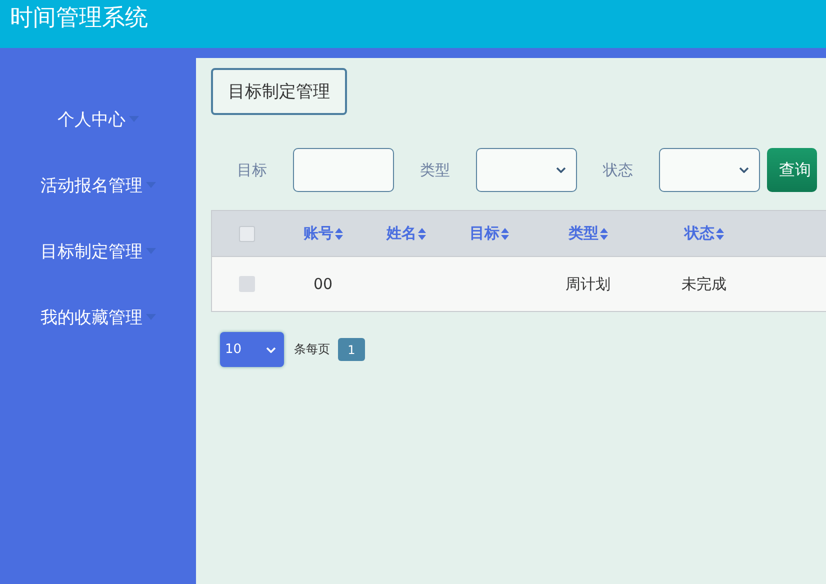 This screenshot has height=584, width=826. What do you see at coordinates (323, 284) in the screenshot?
I see `table-cell-text: 00` at bounding box center [323, 284].